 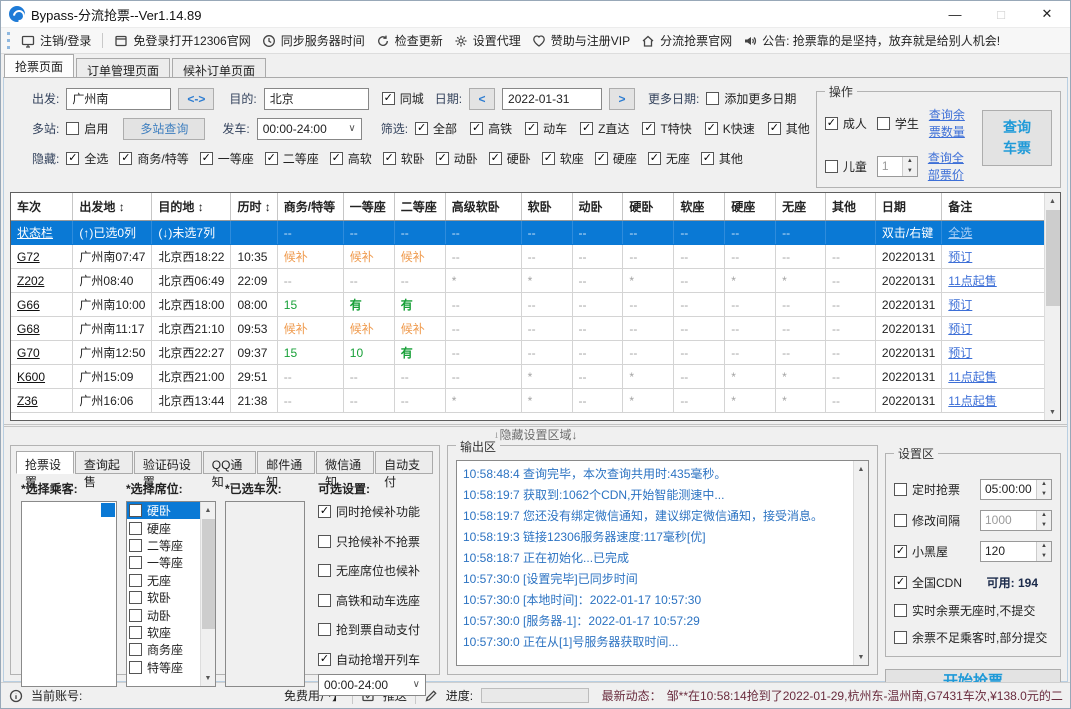 I want to click on seat-option: 二等座, so click(x=163, y=545).